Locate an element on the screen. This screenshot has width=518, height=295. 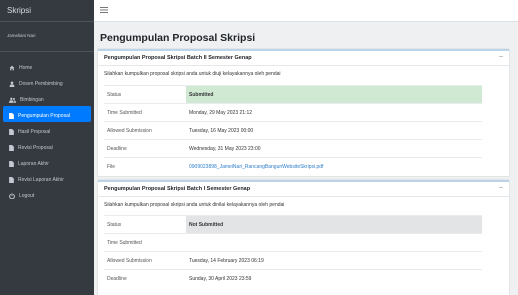
brand-title: Skripsi is located at coordinates (47, 11).